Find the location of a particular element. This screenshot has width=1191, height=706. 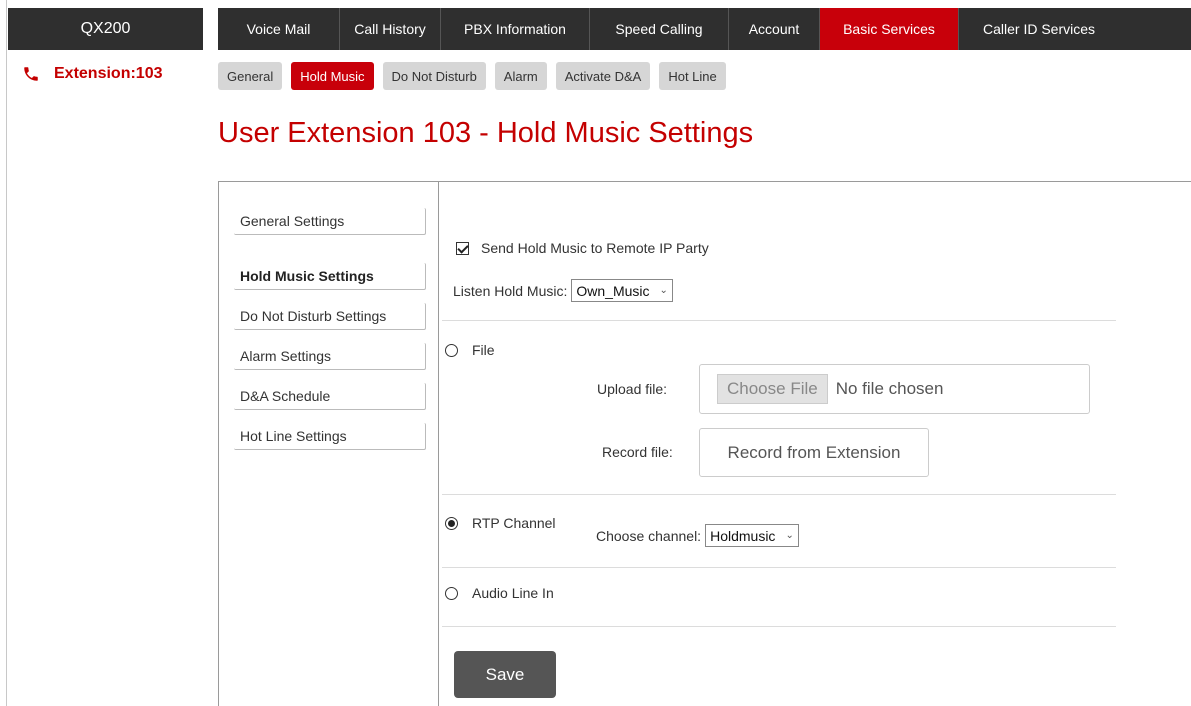

send-hold-music-checkbox is located at coordinates (462, 248).